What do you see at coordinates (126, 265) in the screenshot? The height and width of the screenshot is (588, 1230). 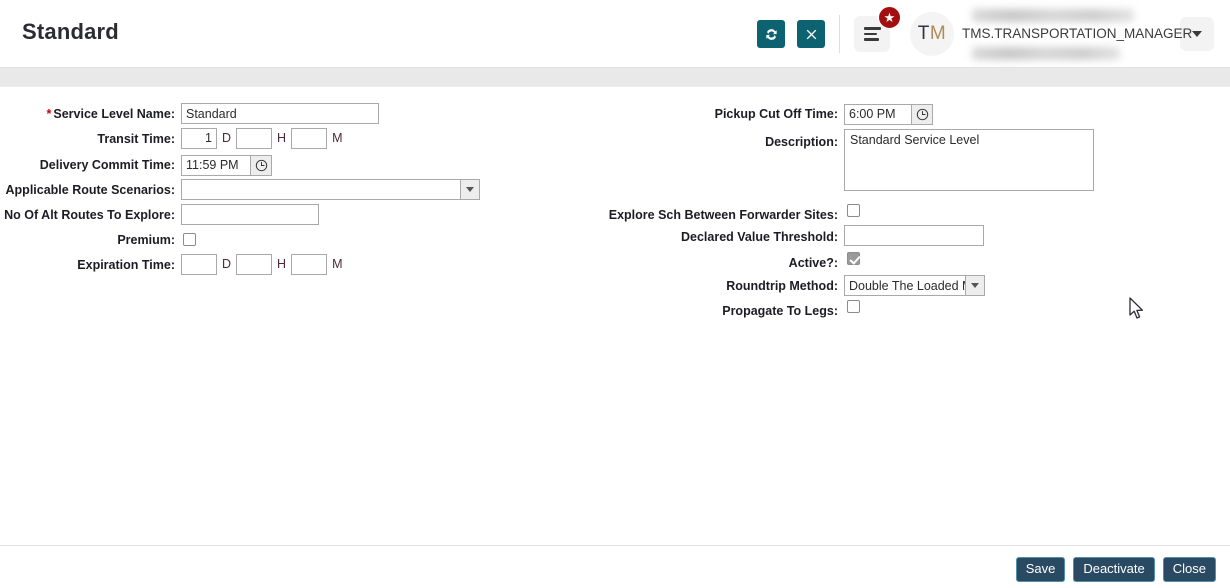 I see `expiration-time-label: Expiration Time:` at bounding box center [126, 265].